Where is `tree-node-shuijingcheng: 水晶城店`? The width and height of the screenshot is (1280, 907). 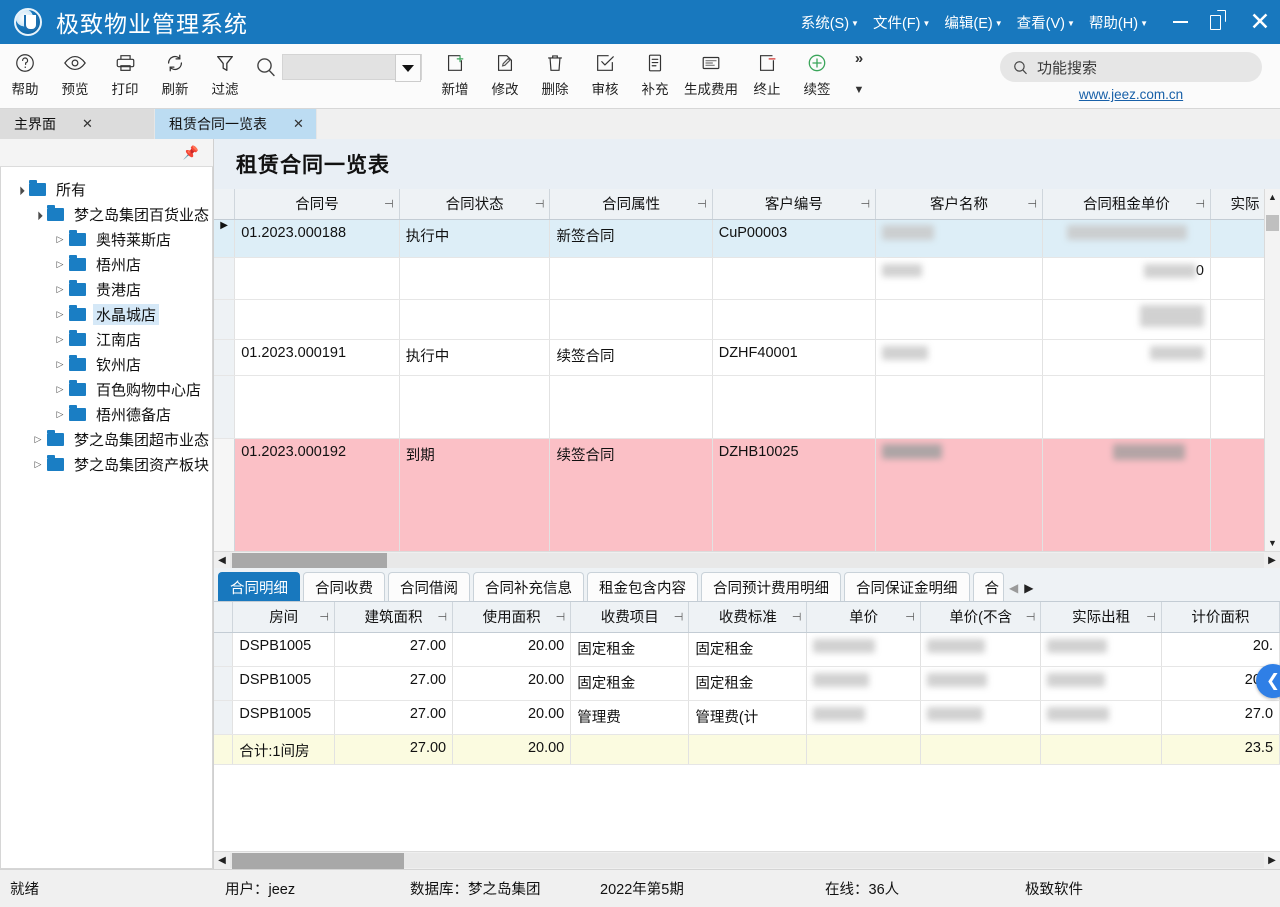
tree-node-shuijingcheng: 水晶城店 is located at coordinates (109, 314).